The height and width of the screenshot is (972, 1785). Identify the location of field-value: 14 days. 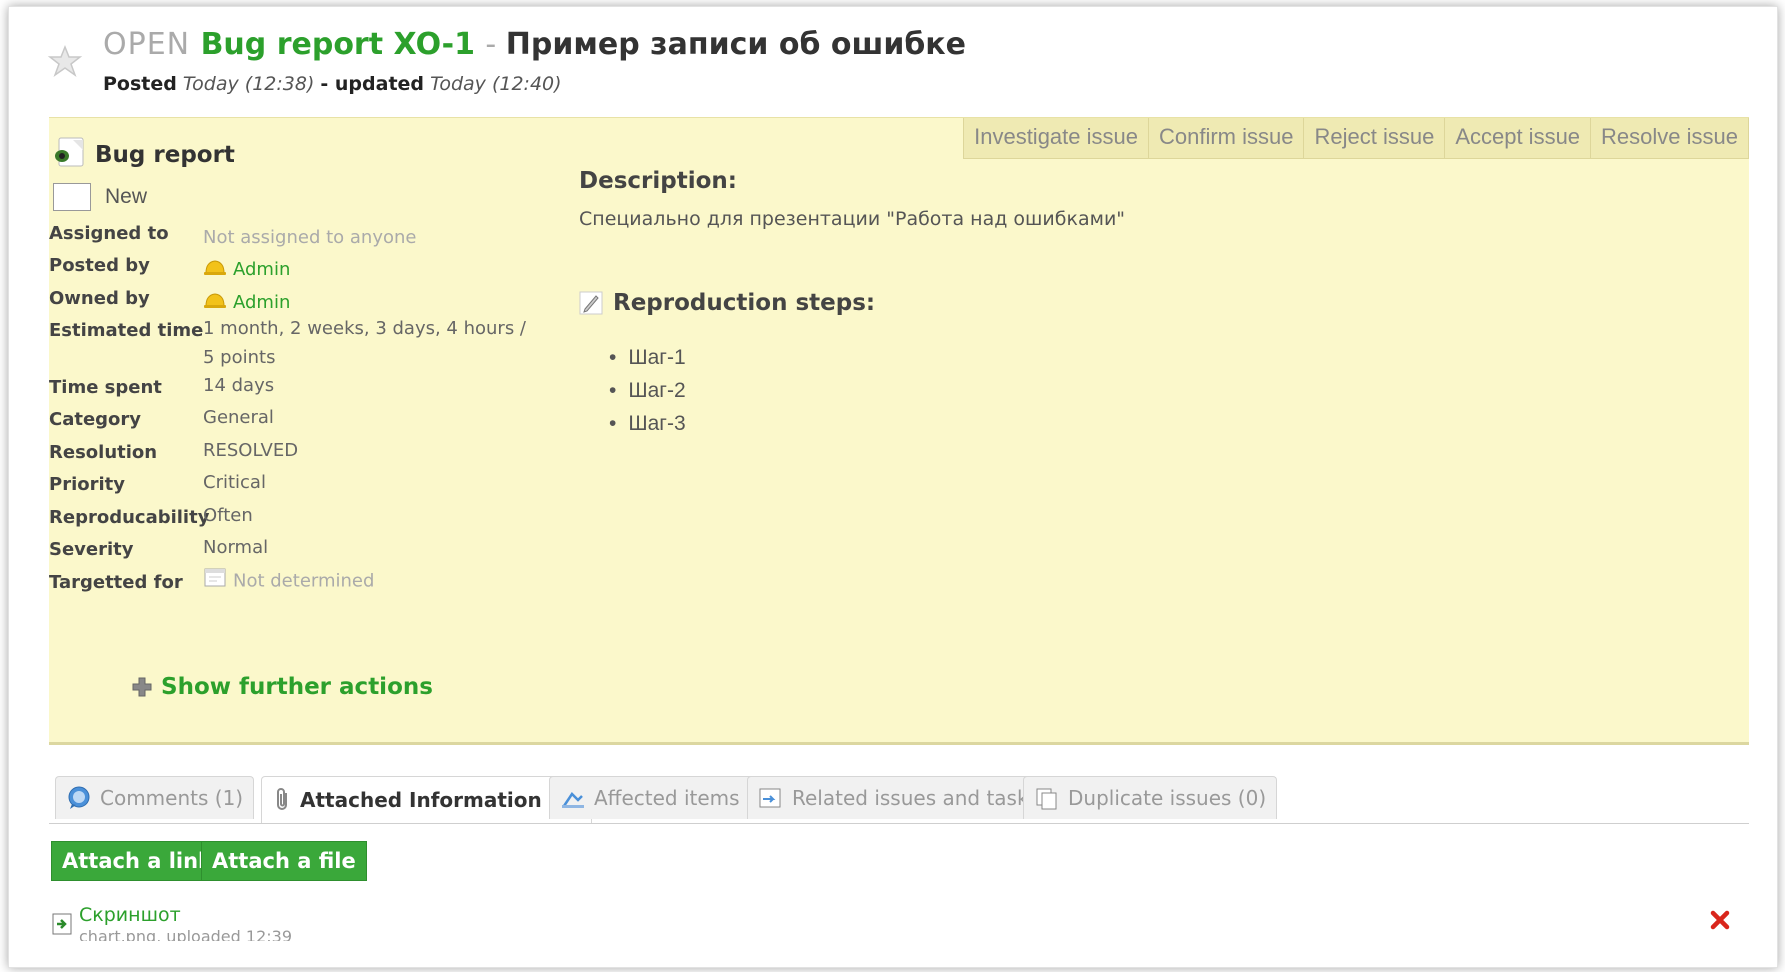
(368, 385).